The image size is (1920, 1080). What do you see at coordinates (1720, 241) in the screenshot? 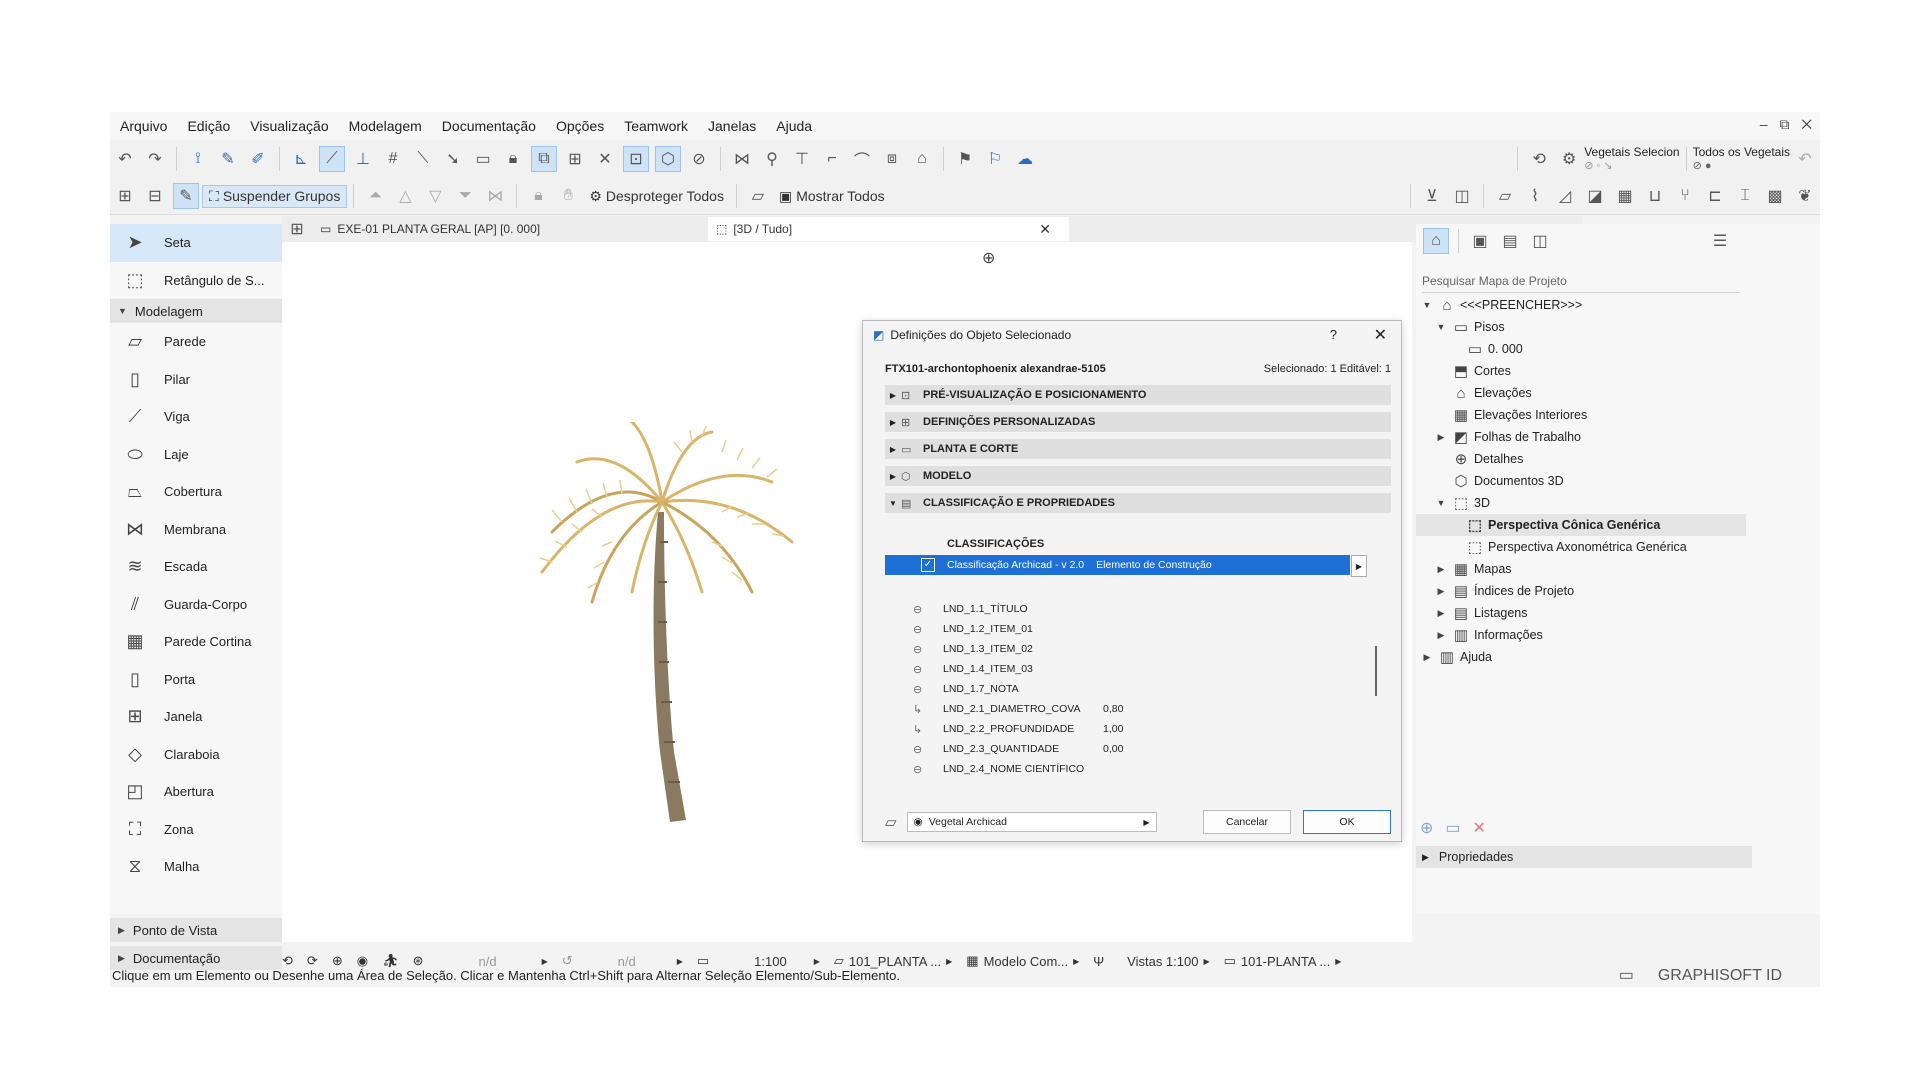
I see `navigator-menu-icon: ☰` at bounding box center [1720, 241].